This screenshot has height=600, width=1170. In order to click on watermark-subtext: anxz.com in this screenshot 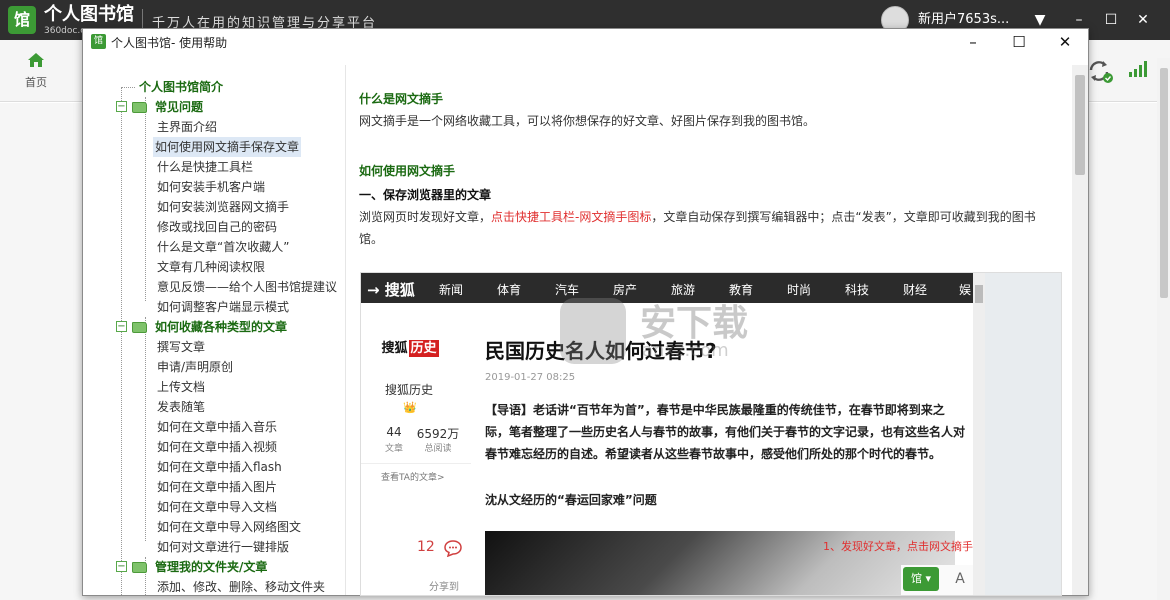, I will do `click(685, 350)`.